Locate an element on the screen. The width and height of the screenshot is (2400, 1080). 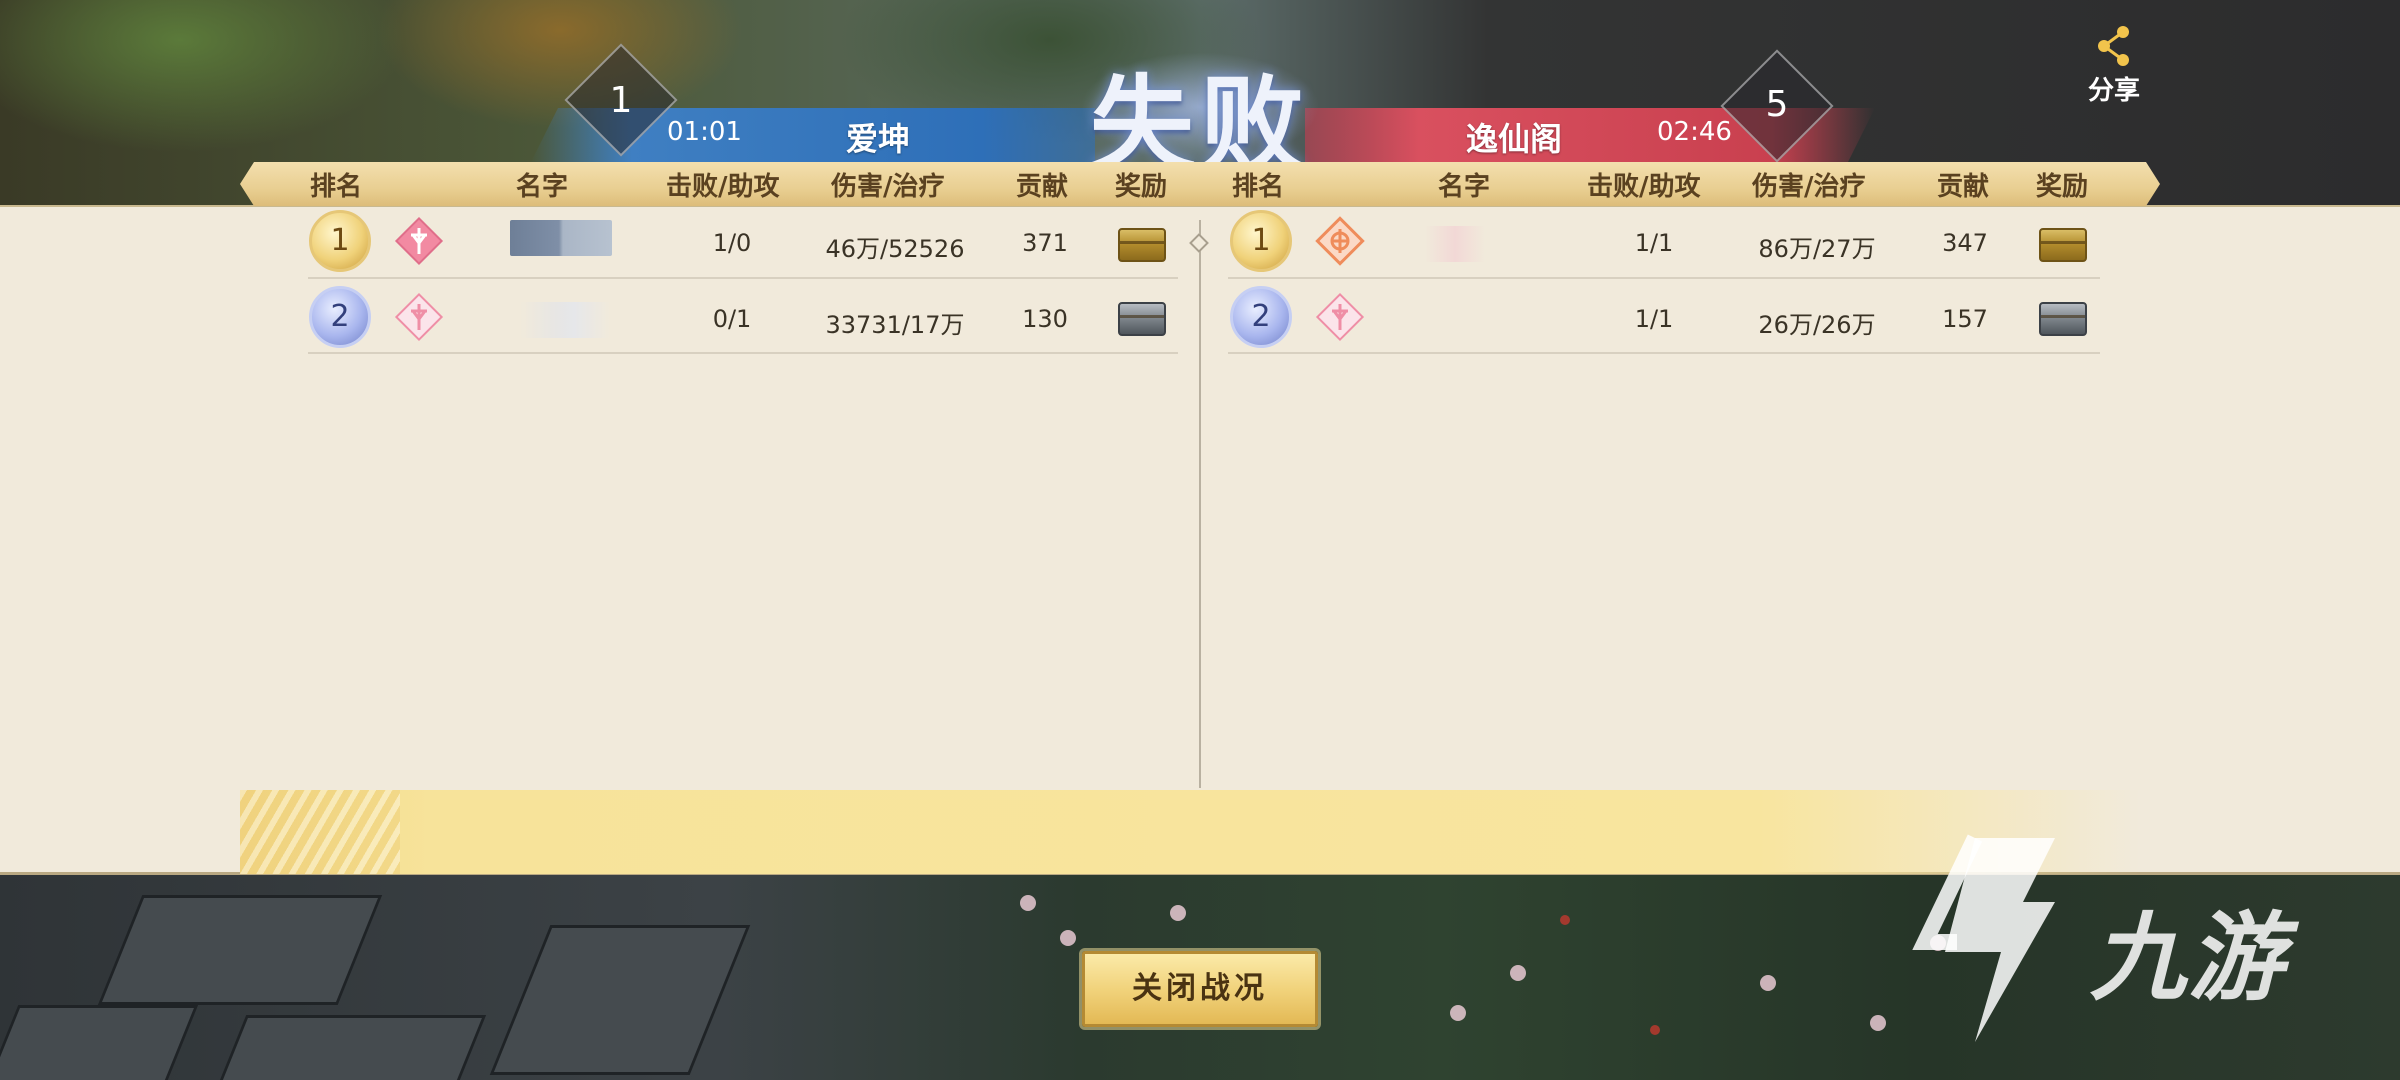
right-header-contribution: 贡献 is located at coordinates (1963, 187).